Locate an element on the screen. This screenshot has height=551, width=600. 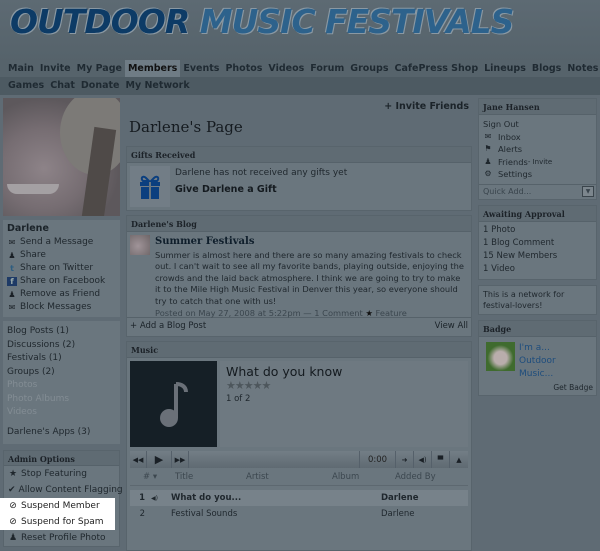
col-album: Album is located at coordinates (363, 477).